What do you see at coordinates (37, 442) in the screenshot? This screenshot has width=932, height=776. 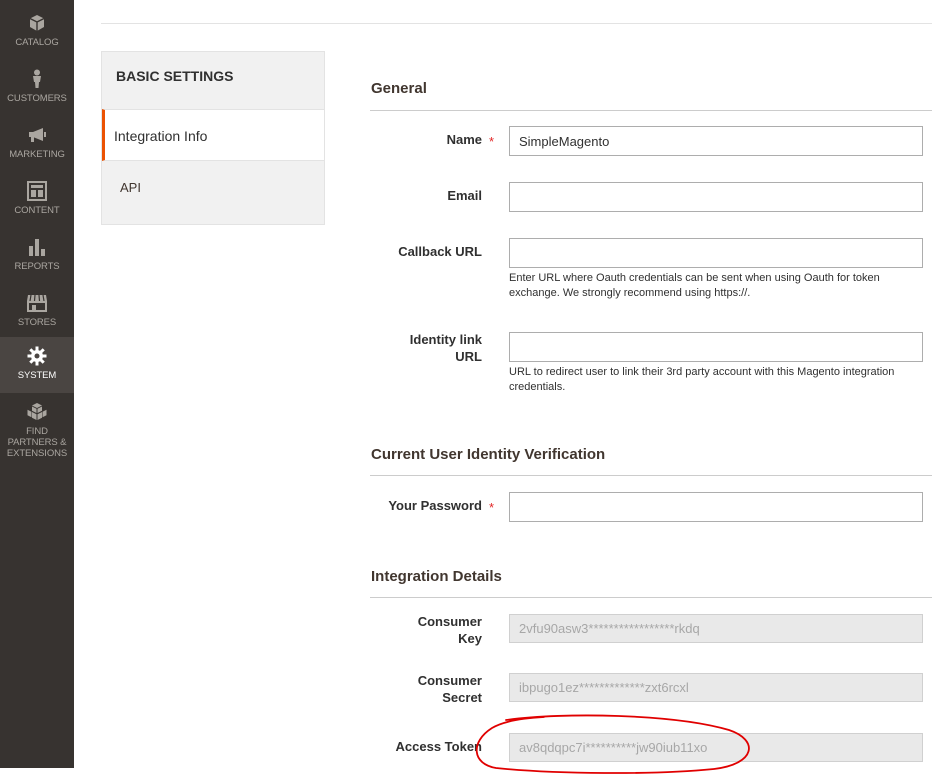 I see `nav-label: FIND PARTNERS & EXTENSIONS` at bounding box center [37, 442].